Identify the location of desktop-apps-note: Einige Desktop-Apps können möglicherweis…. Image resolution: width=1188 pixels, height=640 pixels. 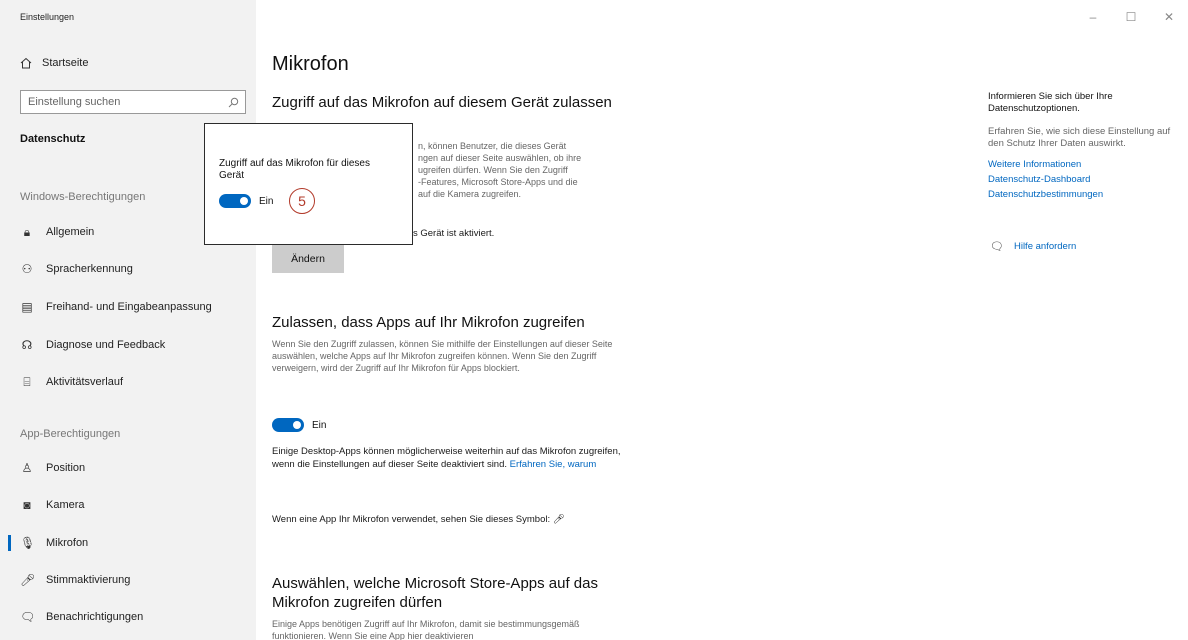
(448, 458).